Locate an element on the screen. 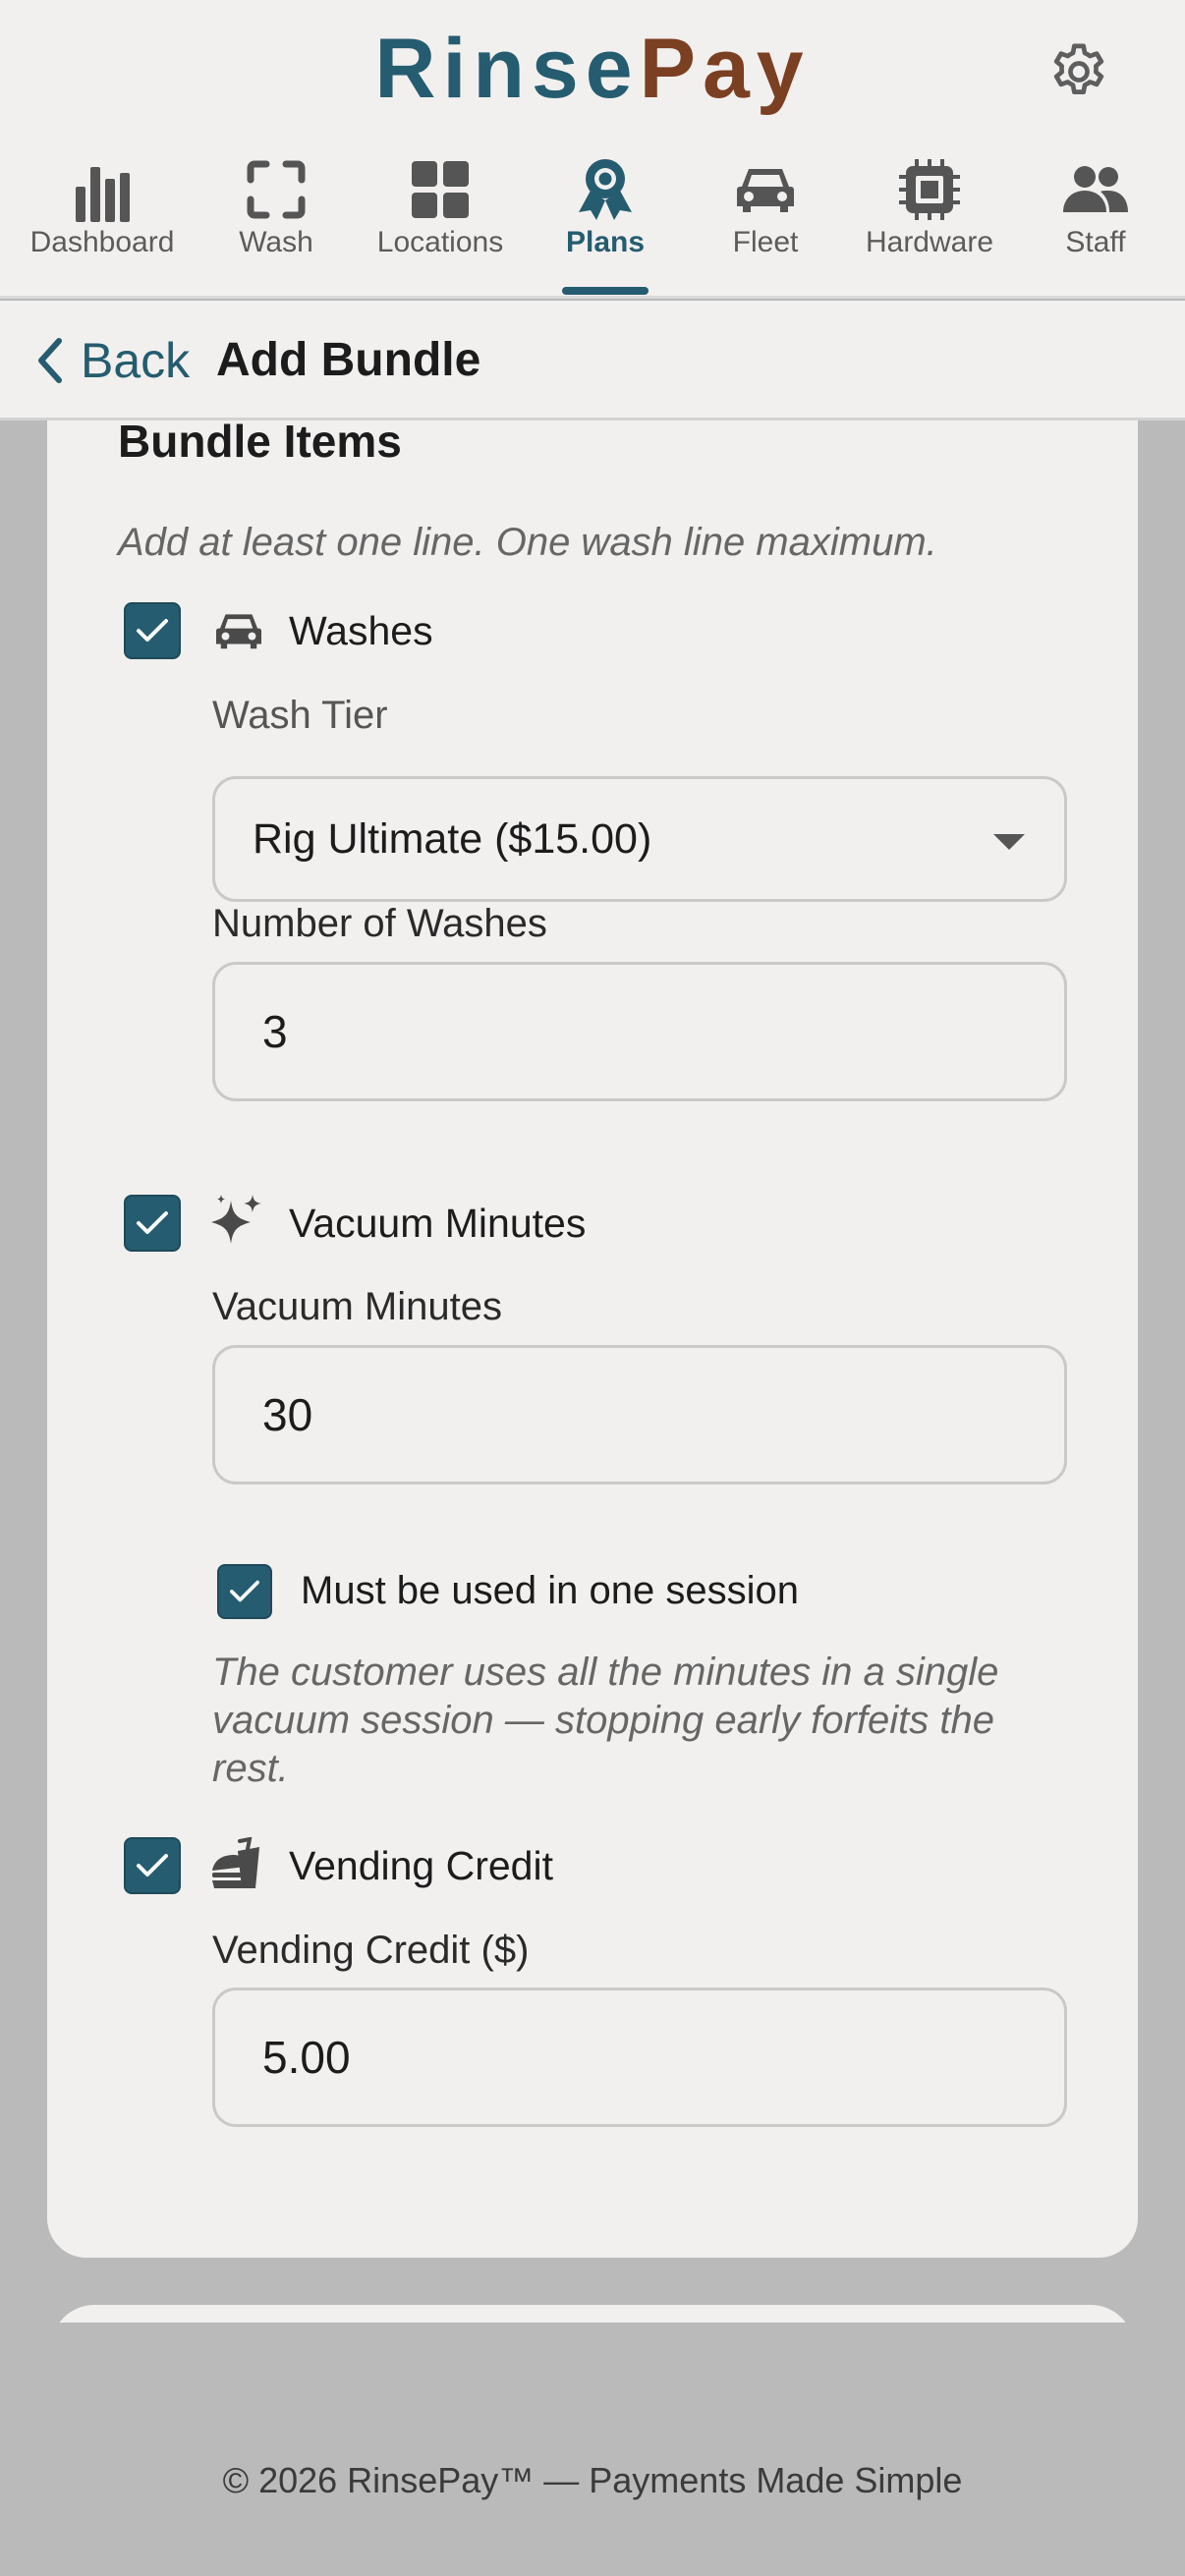 This screenshot has width=1185, height=2576. wash-count-label: Number of Washes is located at coordinates (380, 923).